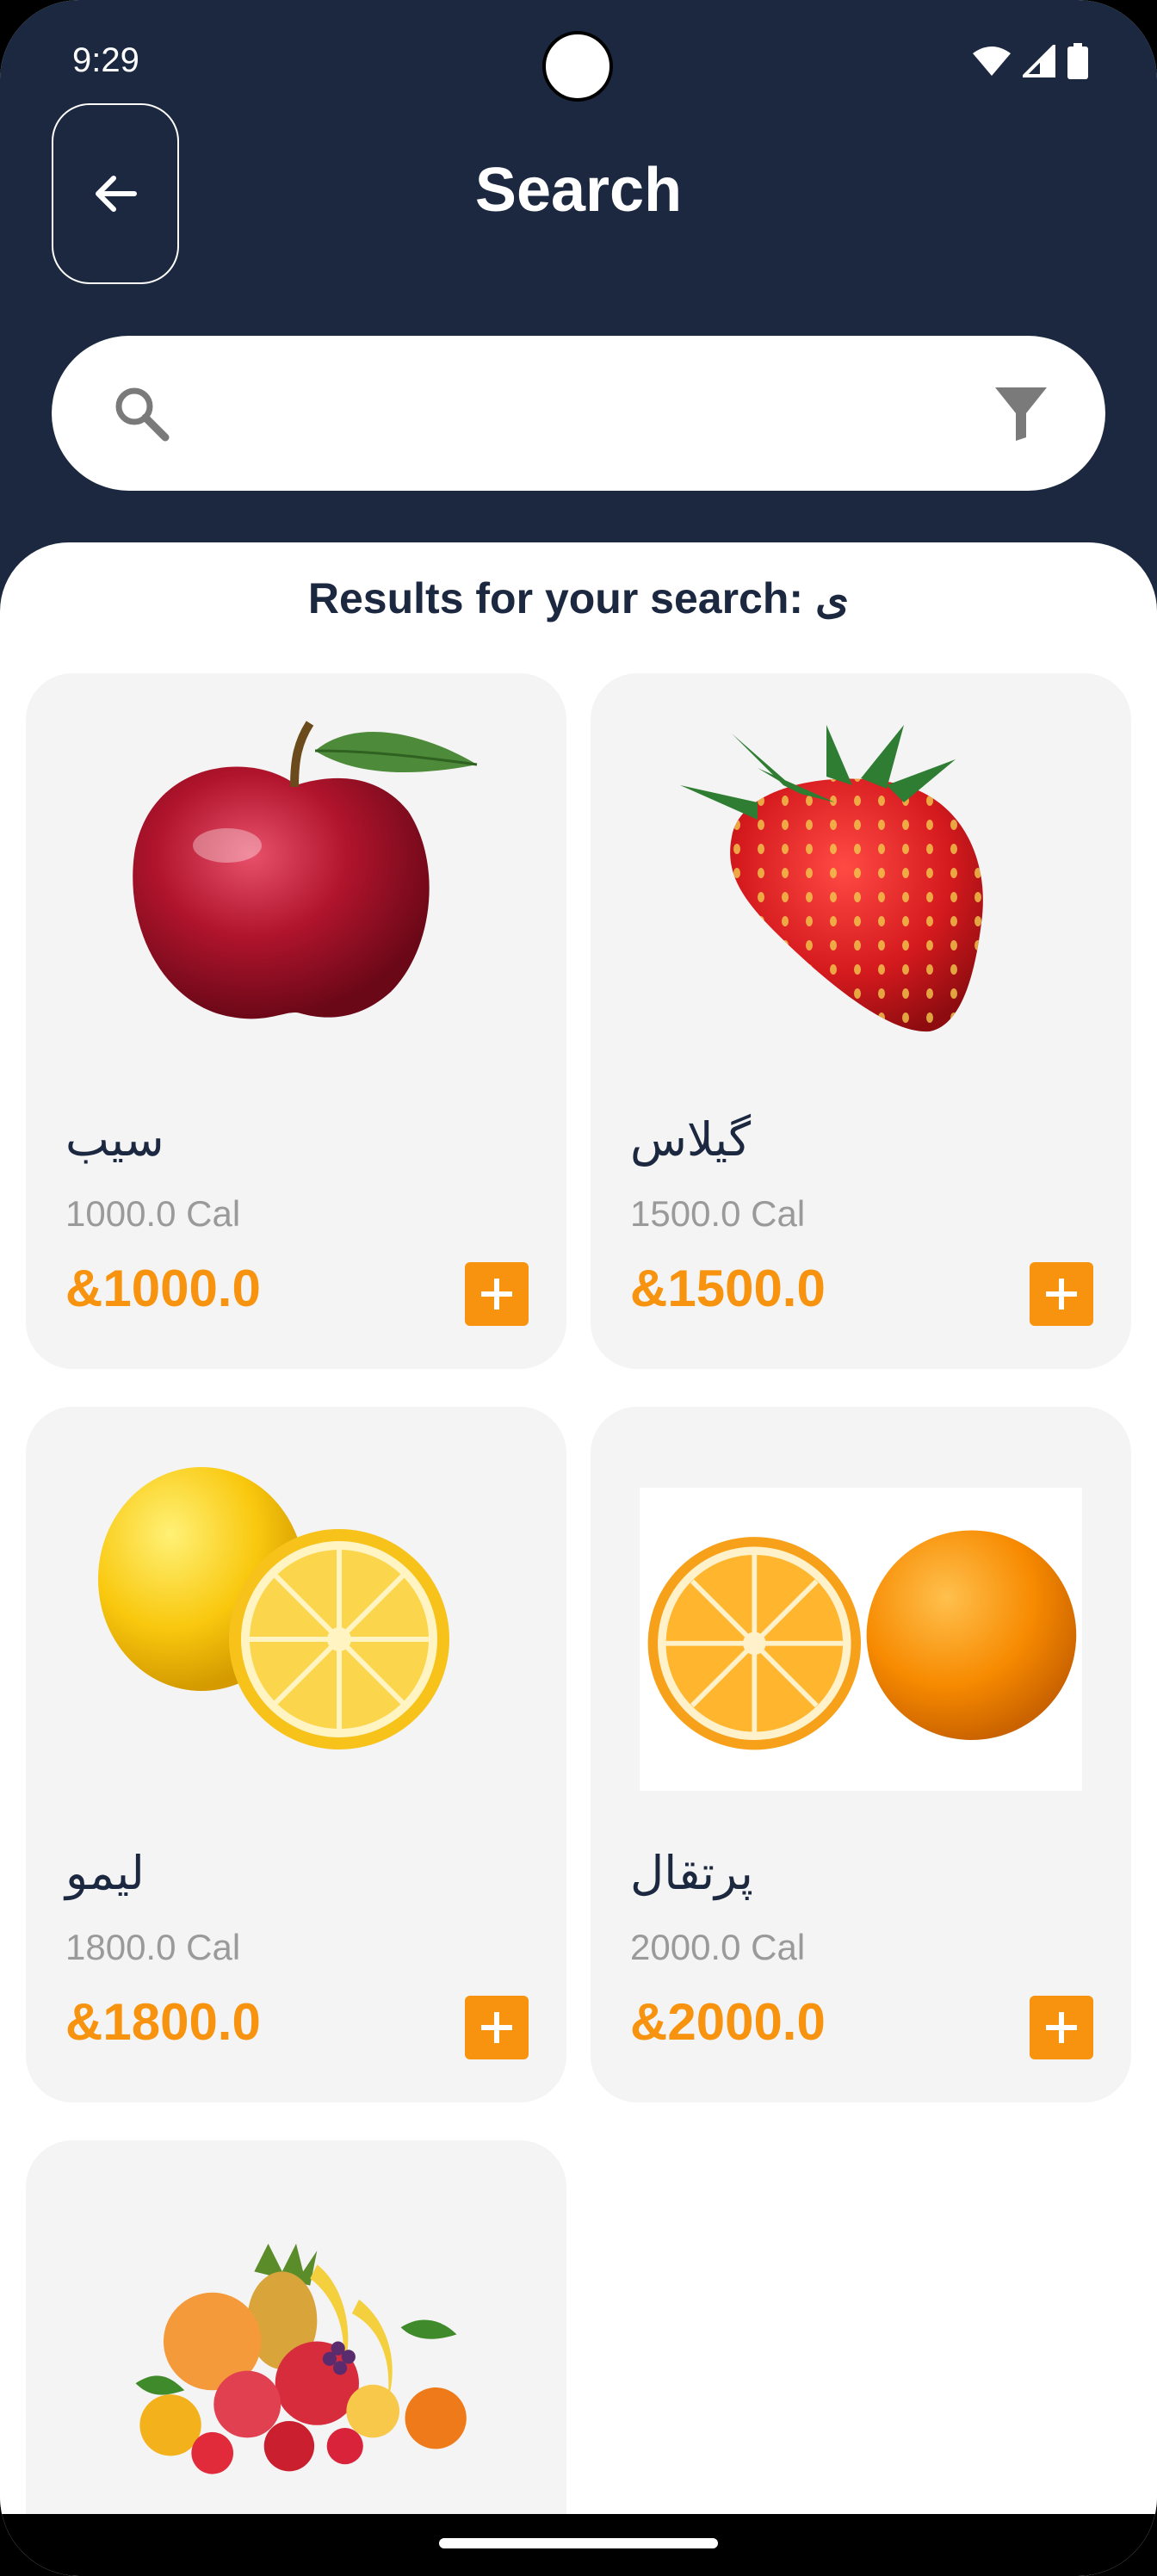 The width and height of the screenshot is (1157, 2576). Describe the element at coordinates (1039, 61) in the screenshot. I see `signal-icon` at that location.